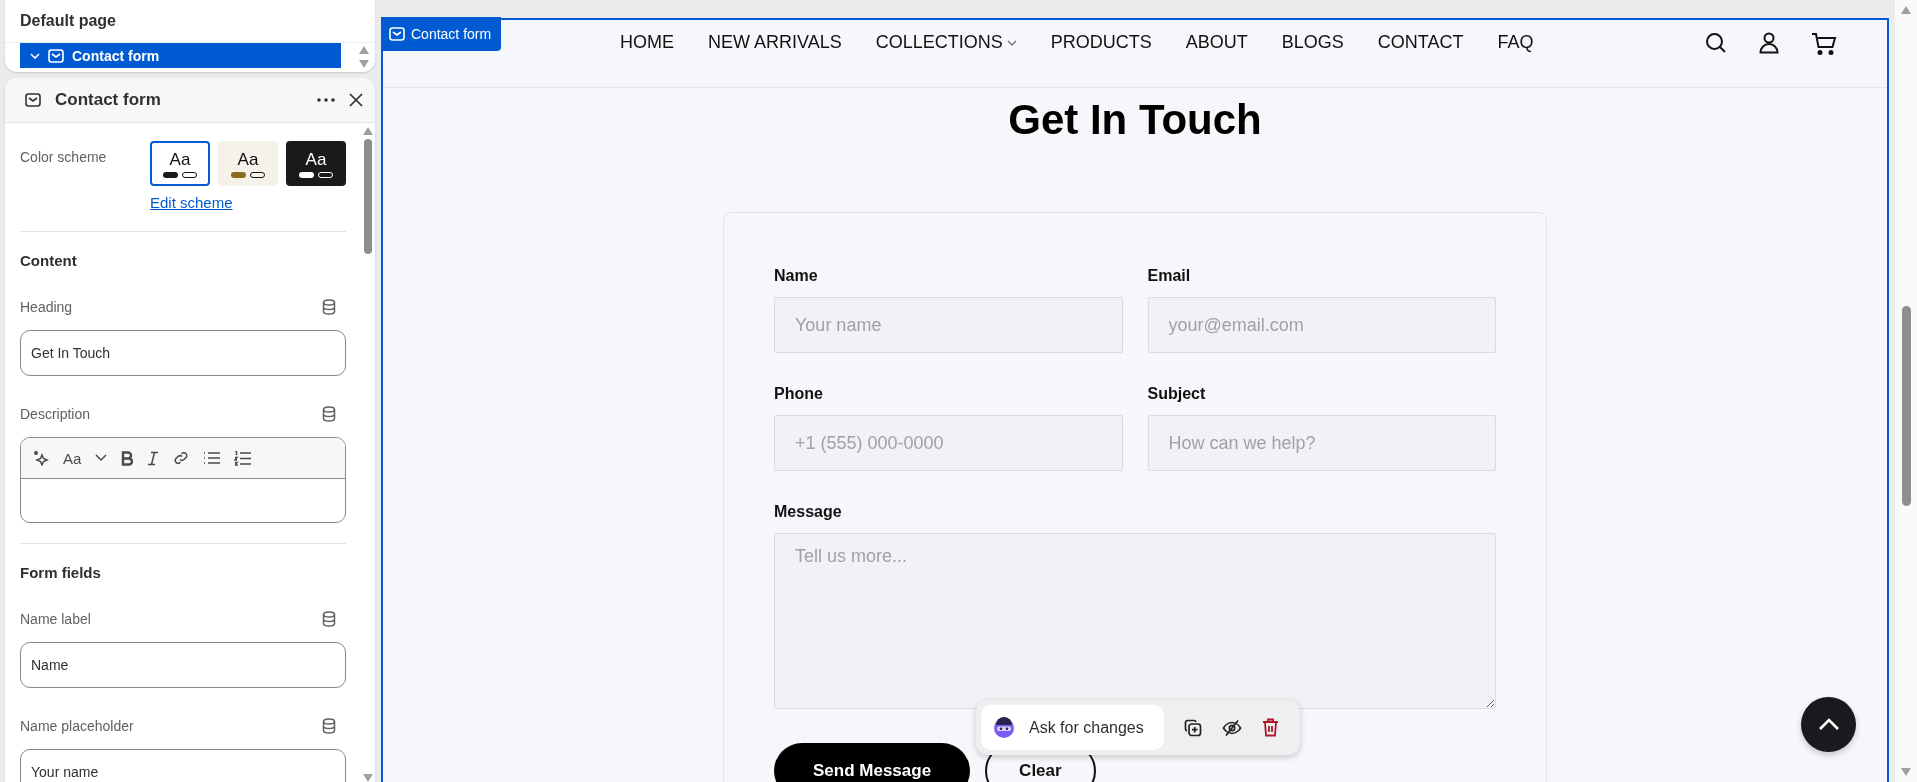  What do you see at coordinates (72, 458) in the screenshot?
I see `font-size-button: Aa` at bounding box center [72, 458].